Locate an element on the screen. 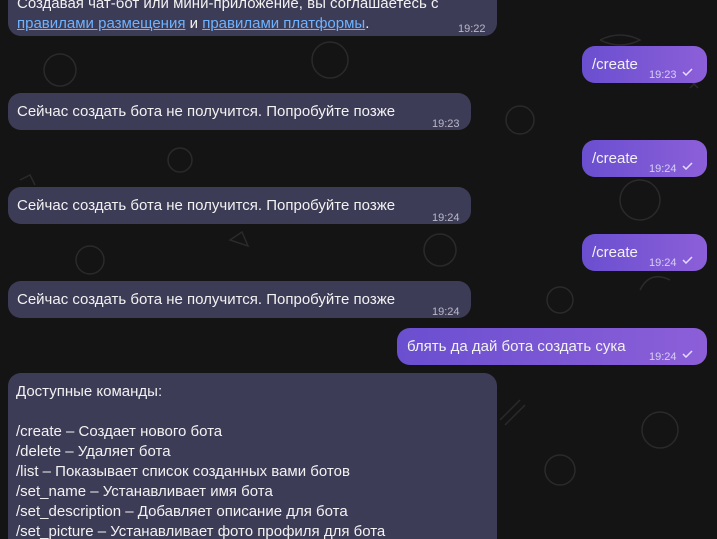  platform-rules-link: правилами платформы is located at coordinates (283, 23).